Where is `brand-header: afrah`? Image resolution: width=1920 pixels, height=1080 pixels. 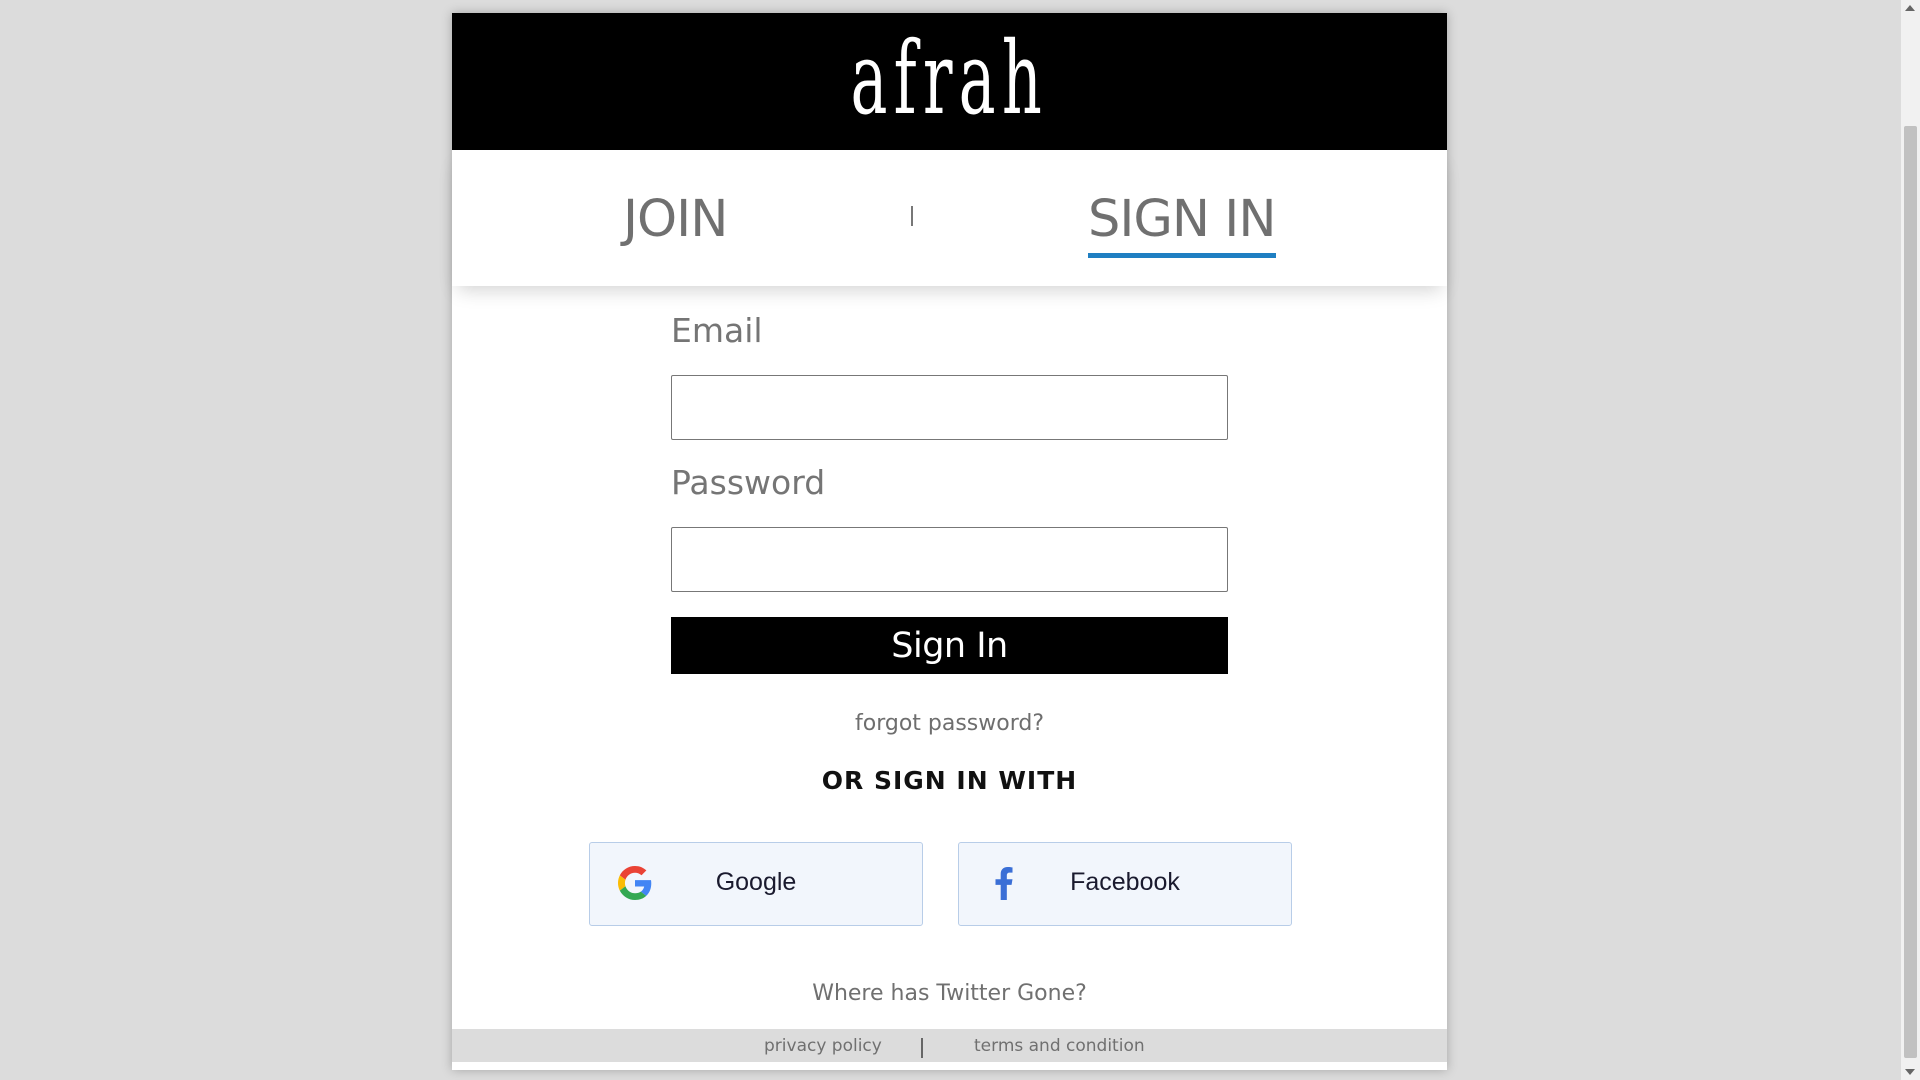
brand-header: afrah is located at coordinates (949, 81).